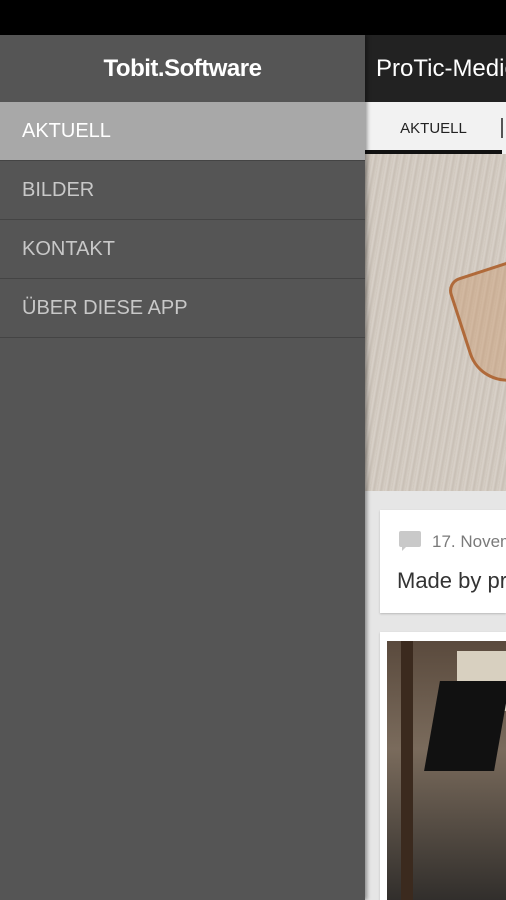 The image size is (506, 900). I want to click on drawer-header: Tobit.Software, so click(182, 69).